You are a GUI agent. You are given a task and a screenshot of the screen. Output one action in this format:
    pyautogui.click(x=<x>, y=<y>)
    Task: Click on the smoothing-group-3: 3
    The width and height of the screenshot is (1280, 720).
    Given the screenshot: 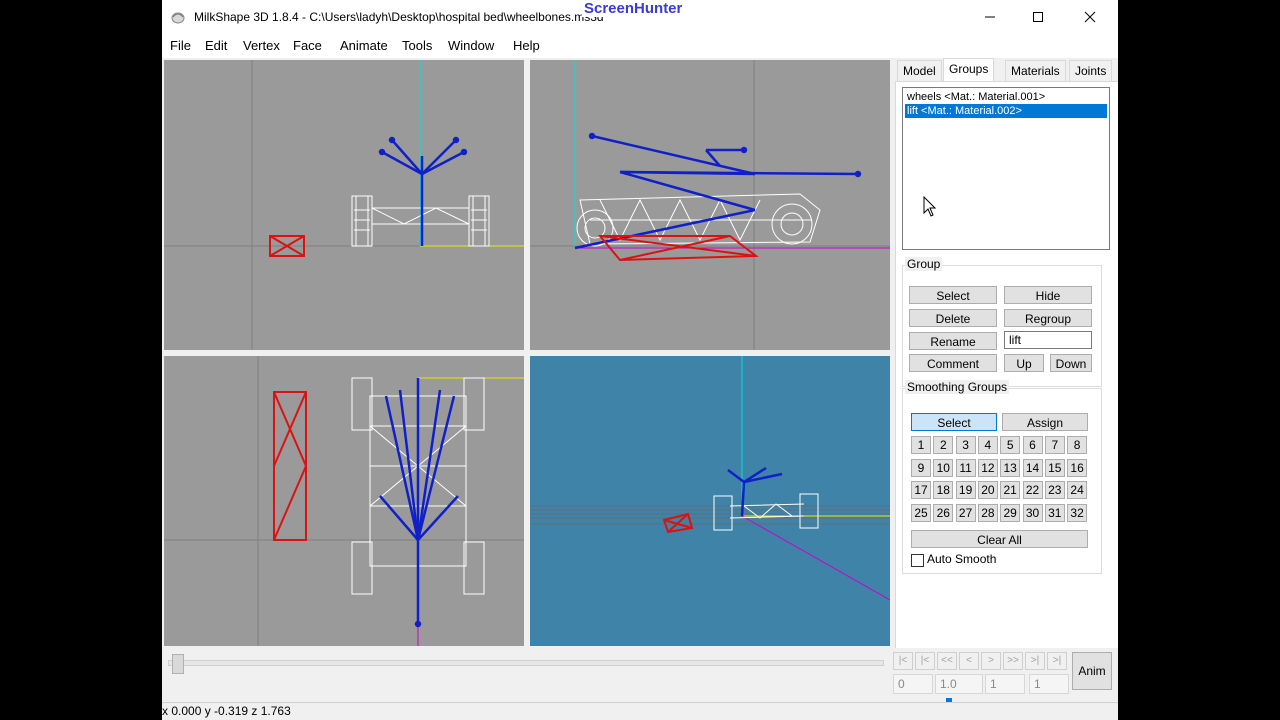 What is the action you would take?
    pyautogui.click(x=965, y=445)
    